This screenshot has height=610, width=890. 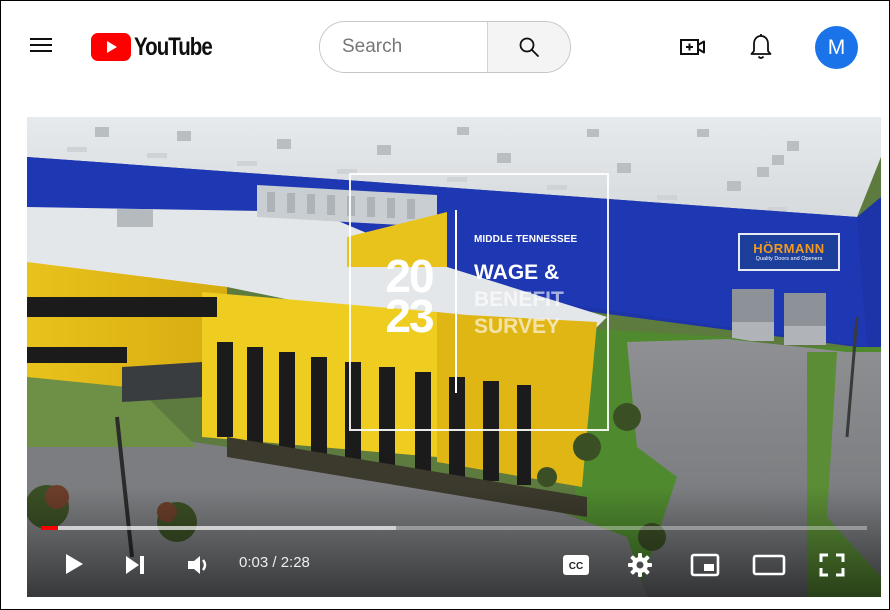 I want to click on search-button, so click(x=528, y=47).